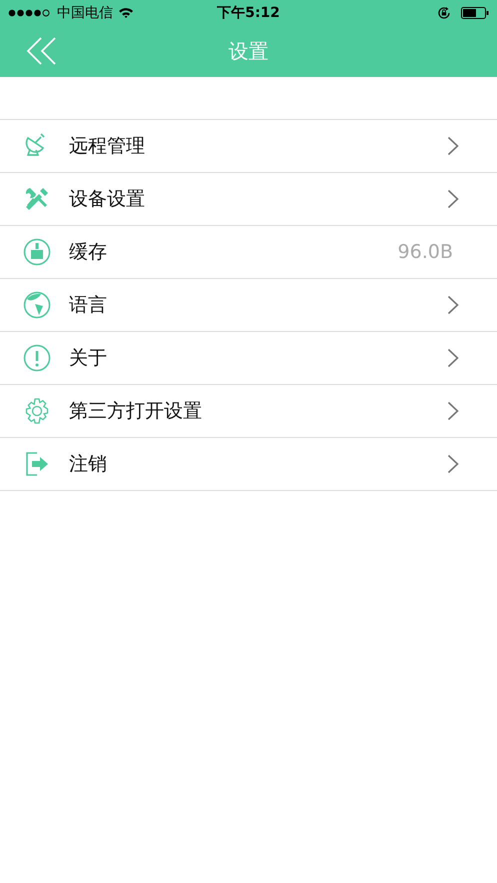 The height and width of the screenshot is (883, 497). Describe the element at coordinates (248, 411) in the screenshot. I see `settings-row: 第三方打开设置` at that location.